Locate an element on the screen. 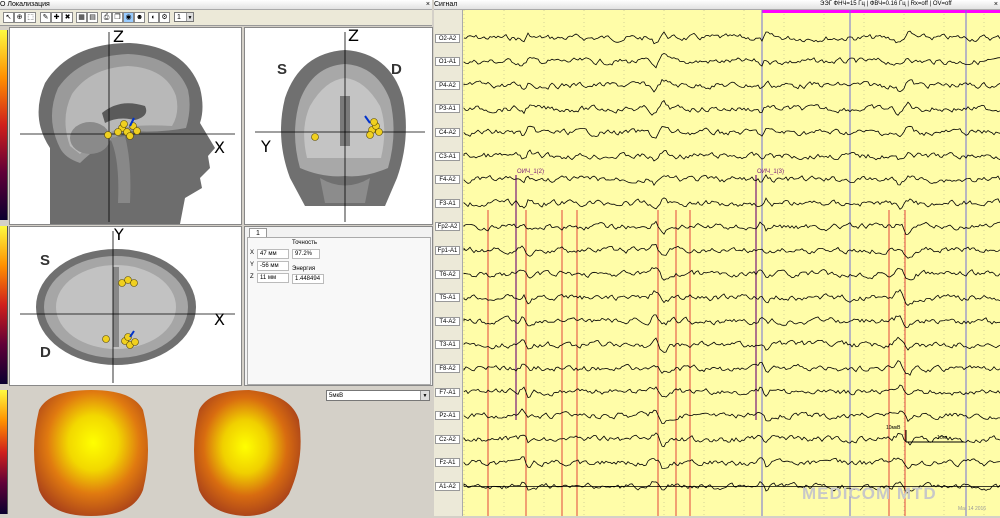  table-view-icon: ▤ is located at coordinates (92, 17).